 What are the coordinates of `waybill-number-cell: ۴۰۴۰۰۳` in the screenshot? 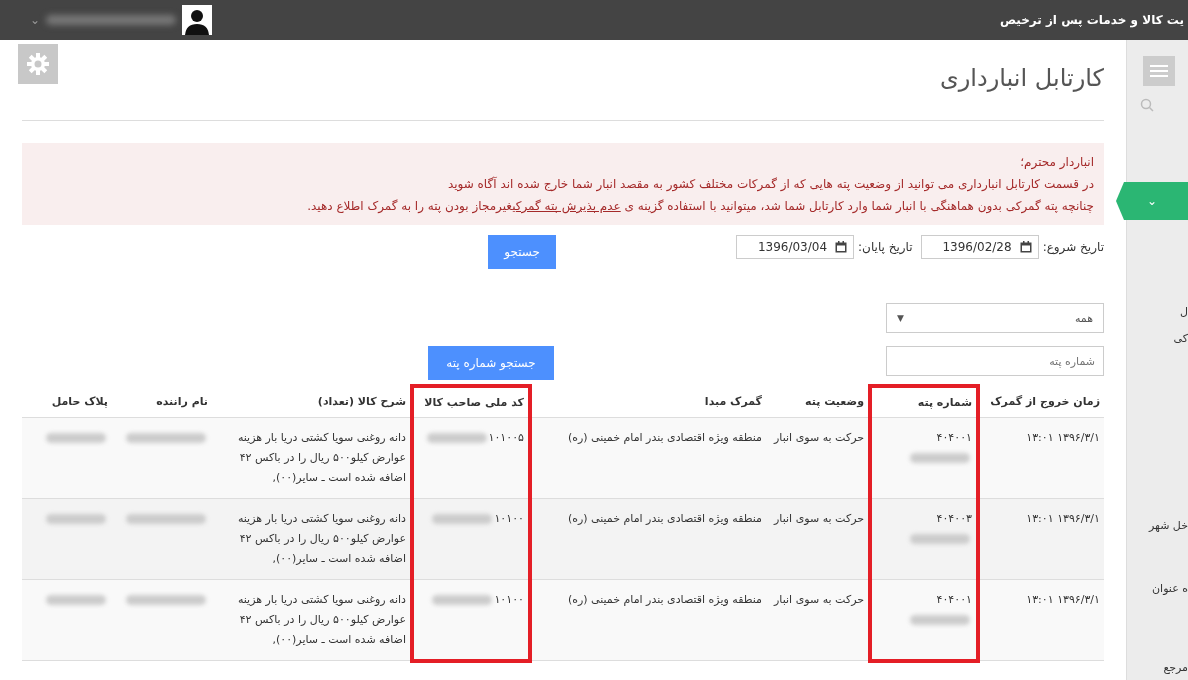 It's located at (954, 518).